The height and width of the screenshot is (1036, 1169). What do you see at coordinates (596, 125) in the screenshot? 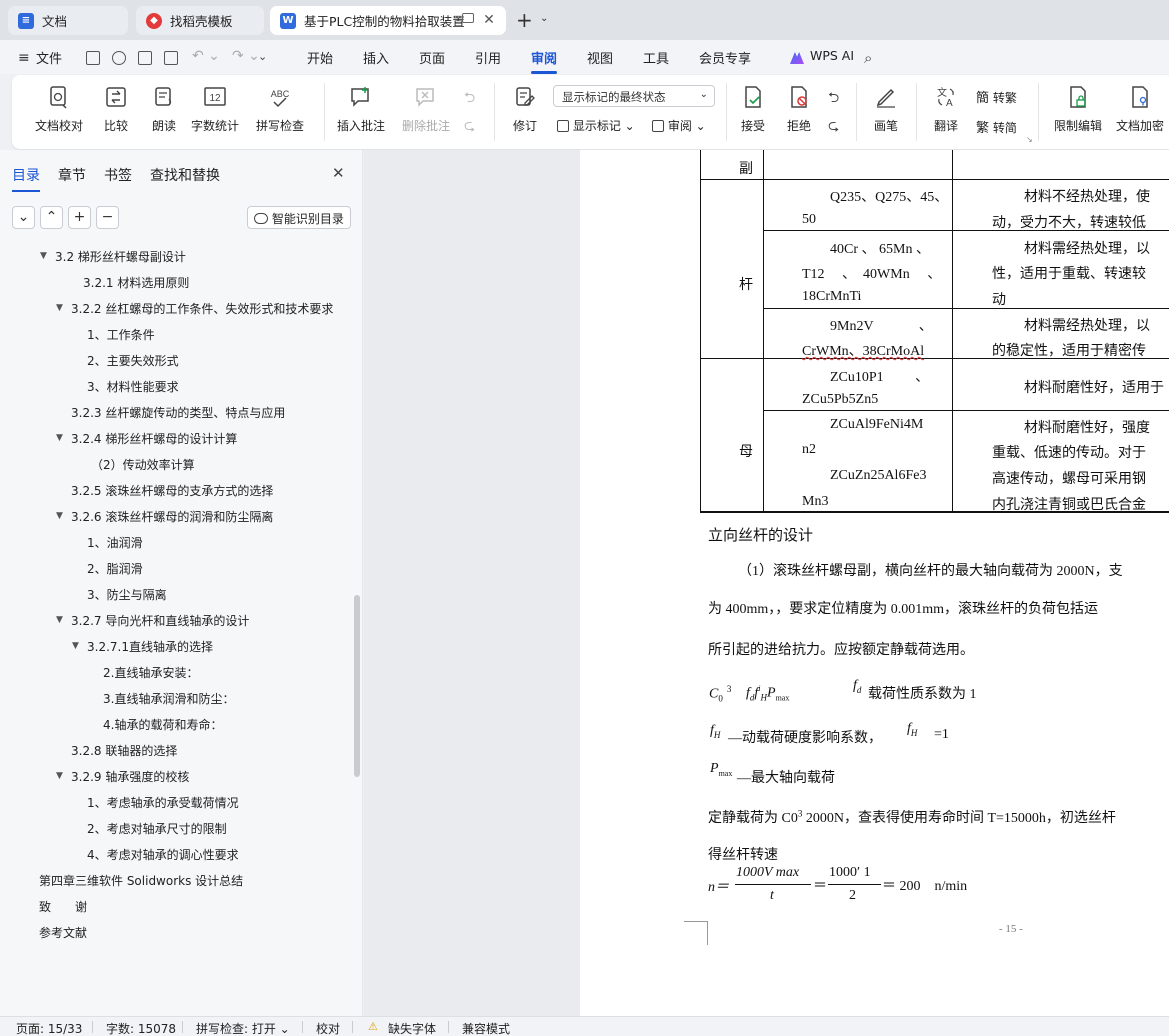
I see `show-markup-button: 显示标记 ⌄` at bounding box center [596, 125].